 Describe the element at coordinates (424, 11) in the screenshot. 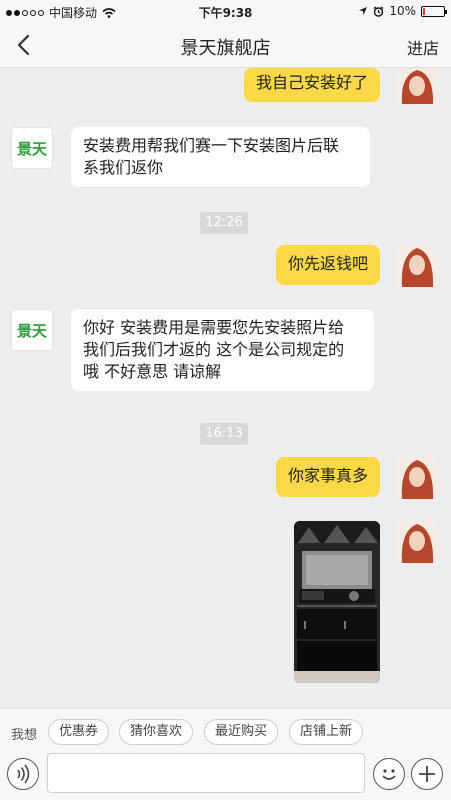

I see `battery-level` at that location.